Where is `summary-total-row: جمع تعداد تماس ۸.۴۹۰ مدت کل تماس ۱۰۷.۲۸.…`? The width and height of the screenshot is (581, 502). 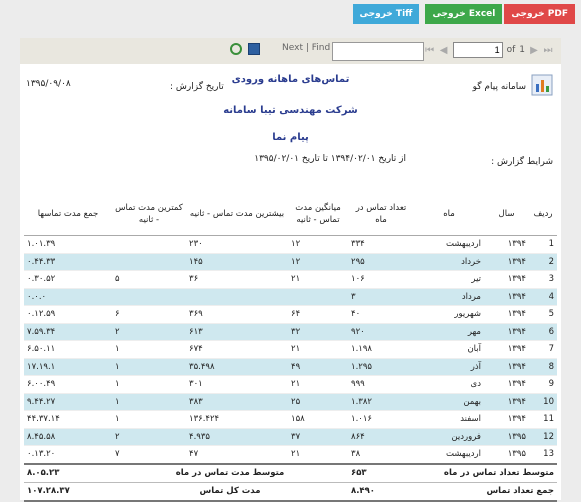
summary-total-row: جمع تعداد تماس ۸.۴۹۰ مدت کل تماس ۱۰۷.۲۸.… is located at coordinates (290, 492).